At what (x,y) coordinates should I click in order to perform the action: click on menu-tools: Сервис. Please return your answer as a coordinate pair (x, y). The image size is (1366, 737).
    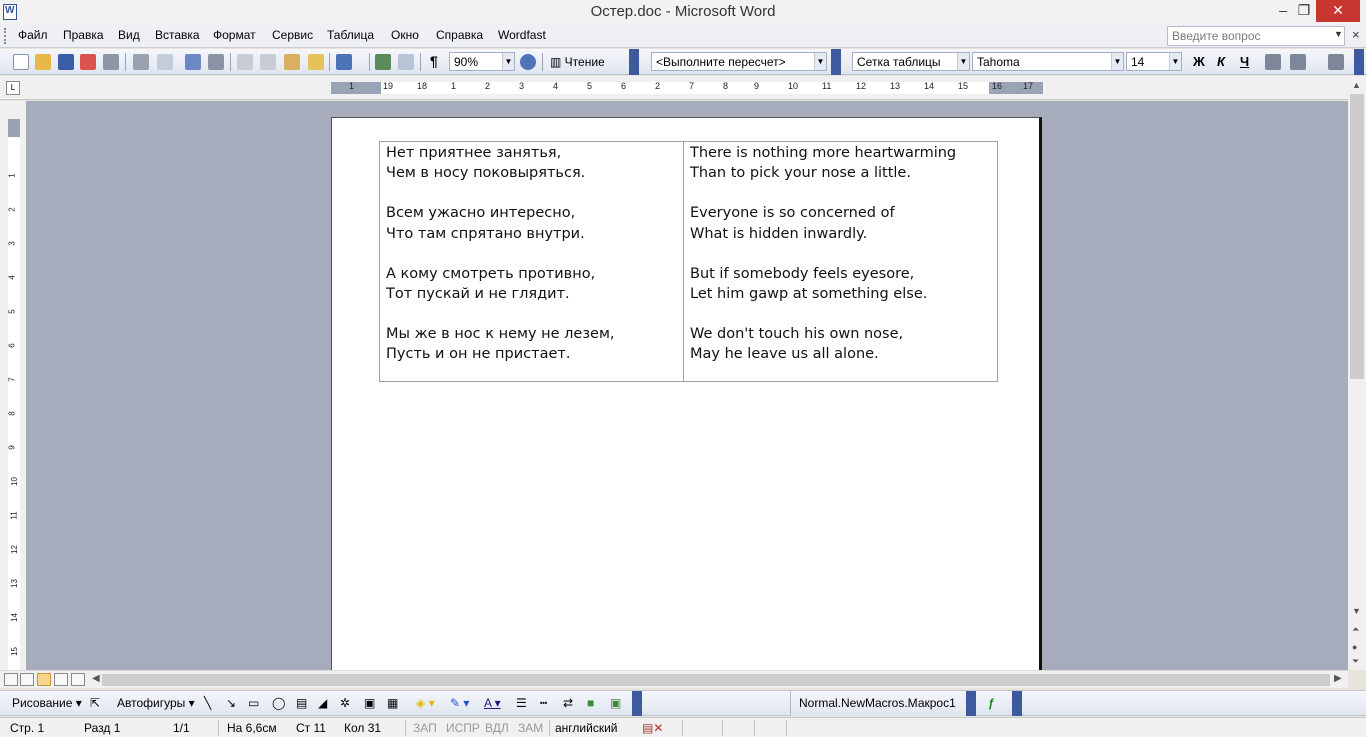
    Looking at the image, I should click on (292, 35).